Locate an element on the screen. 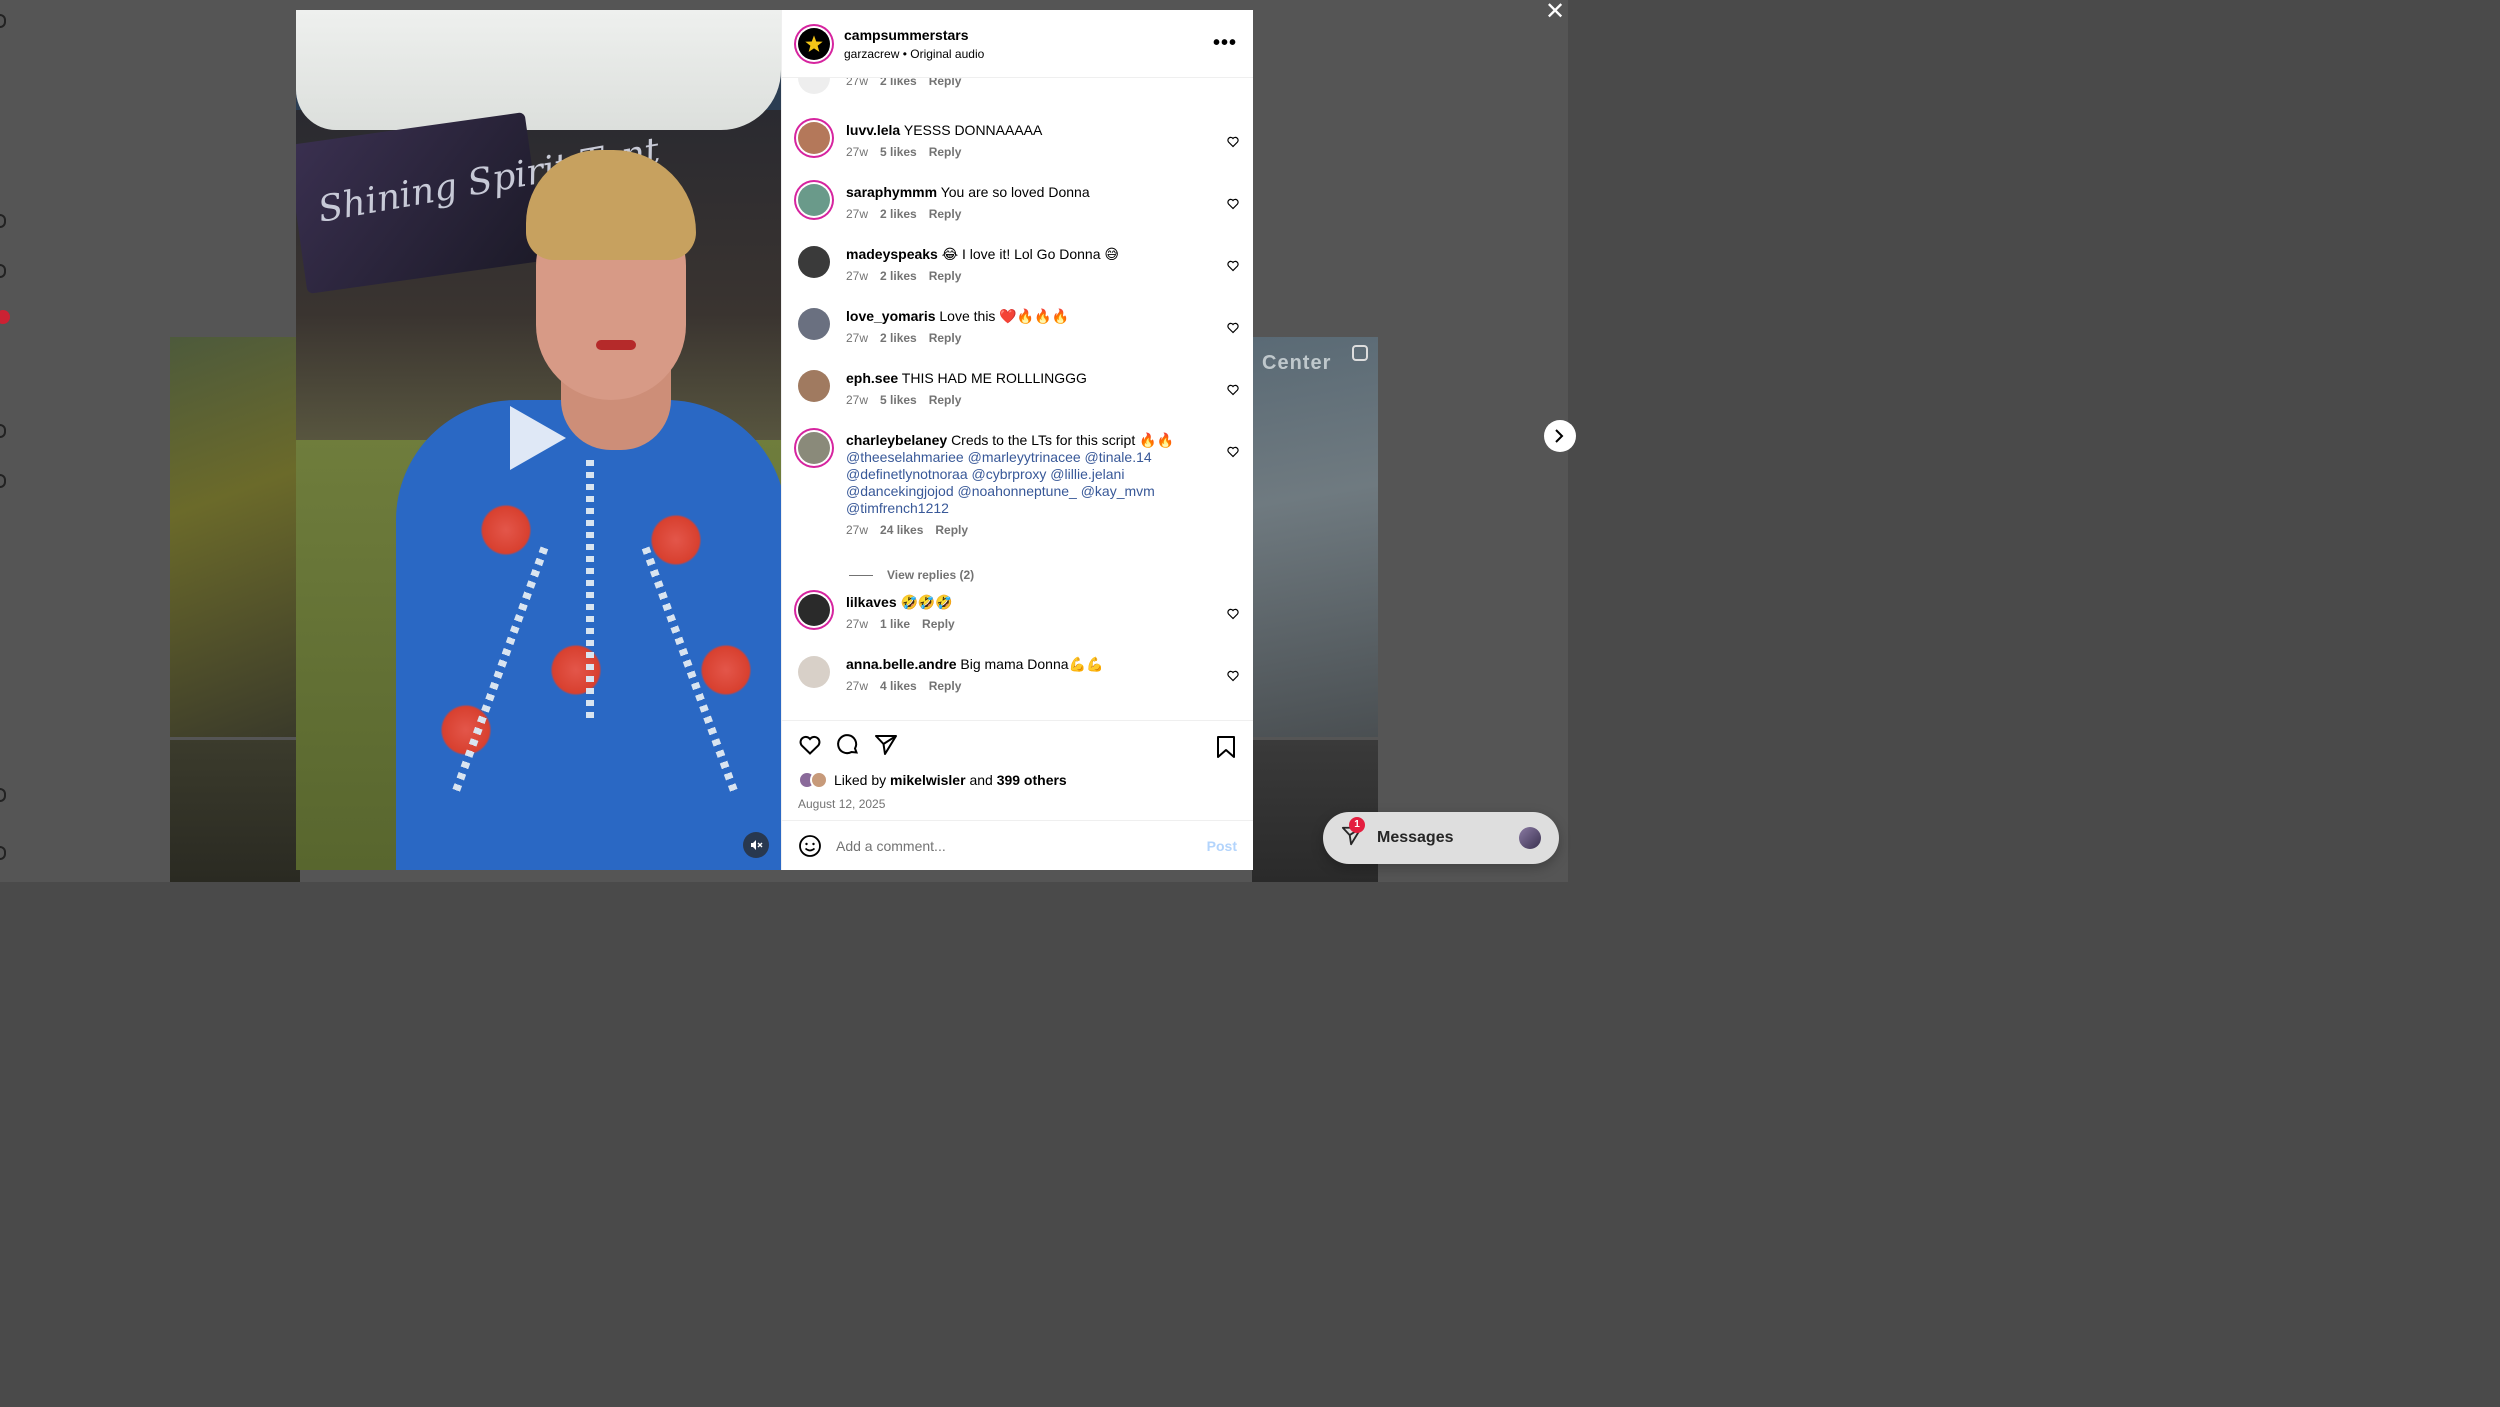 This screenshot has height=1407, width=2500. collaborator-link: garzacrew is located at coordinates (871, 54).